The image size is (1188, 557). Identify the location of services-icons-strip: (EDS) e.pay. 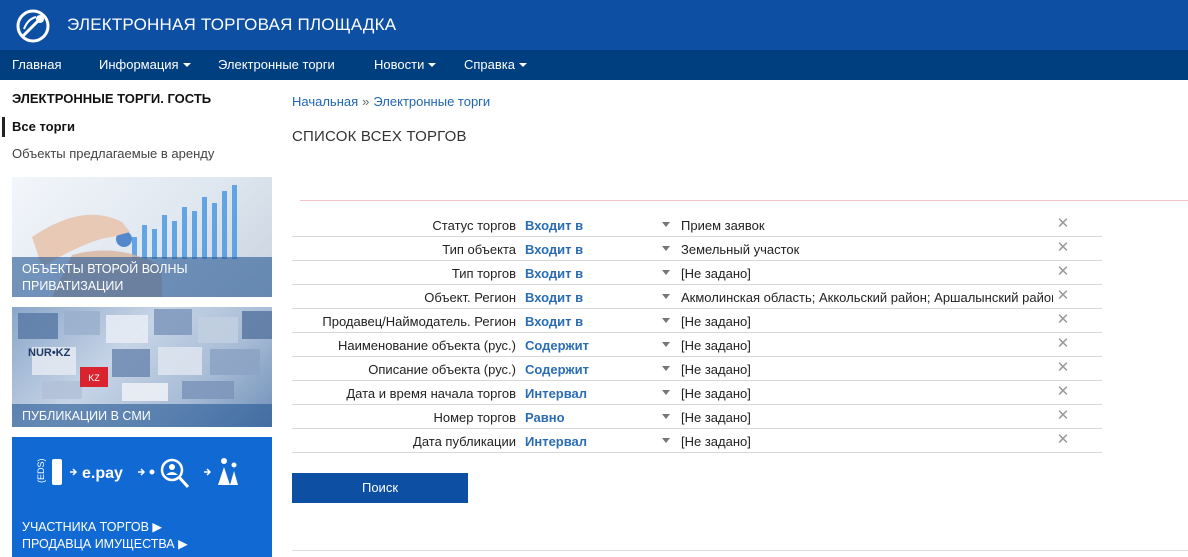
(137, 473).